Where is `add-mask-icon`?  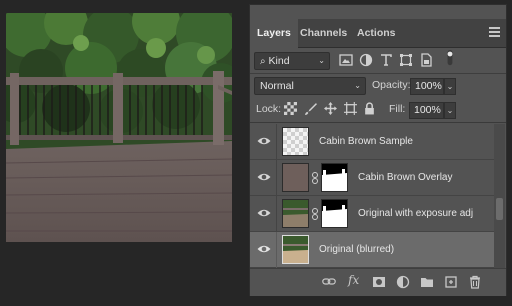
add-mask-icon is located at coordinates (379, 282).